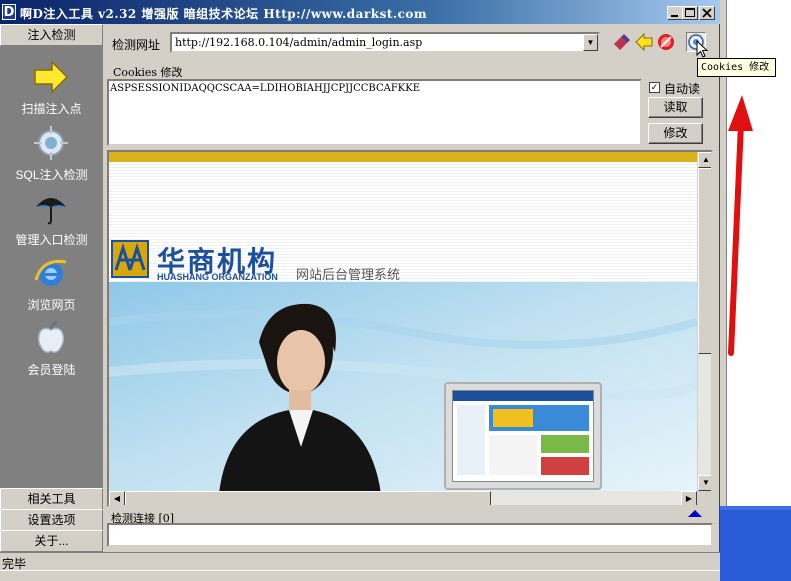 The width and height of the screenshot is (791, 581). I want to click on laptop-screen-image, so click(523, 436).